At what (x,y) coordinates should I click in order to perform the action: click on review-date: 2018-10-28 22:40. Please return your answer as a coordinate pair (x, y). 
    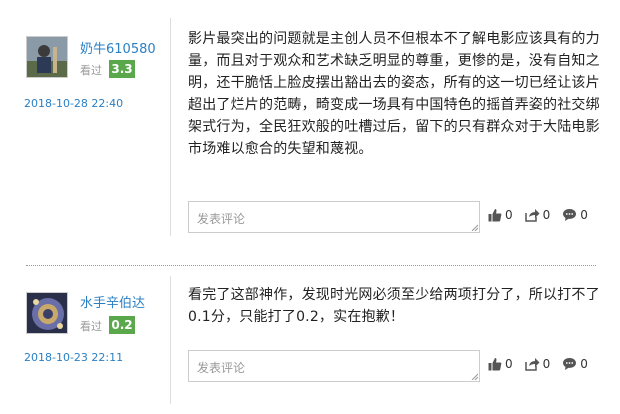
    Looking at the image, I should click on (74, 103).